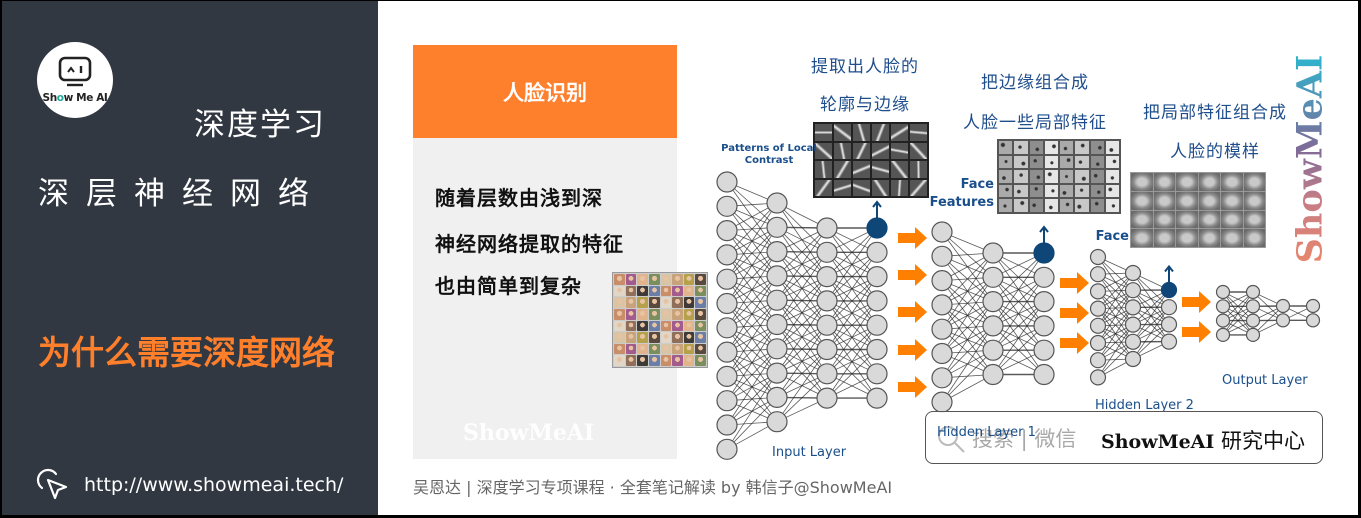 Image resolution: width=1361 pixels, height=518 pixels. Describe the element at coordinates (809, 452) in the screenshot. I see `input-layer-label: Input Layer` at that location.